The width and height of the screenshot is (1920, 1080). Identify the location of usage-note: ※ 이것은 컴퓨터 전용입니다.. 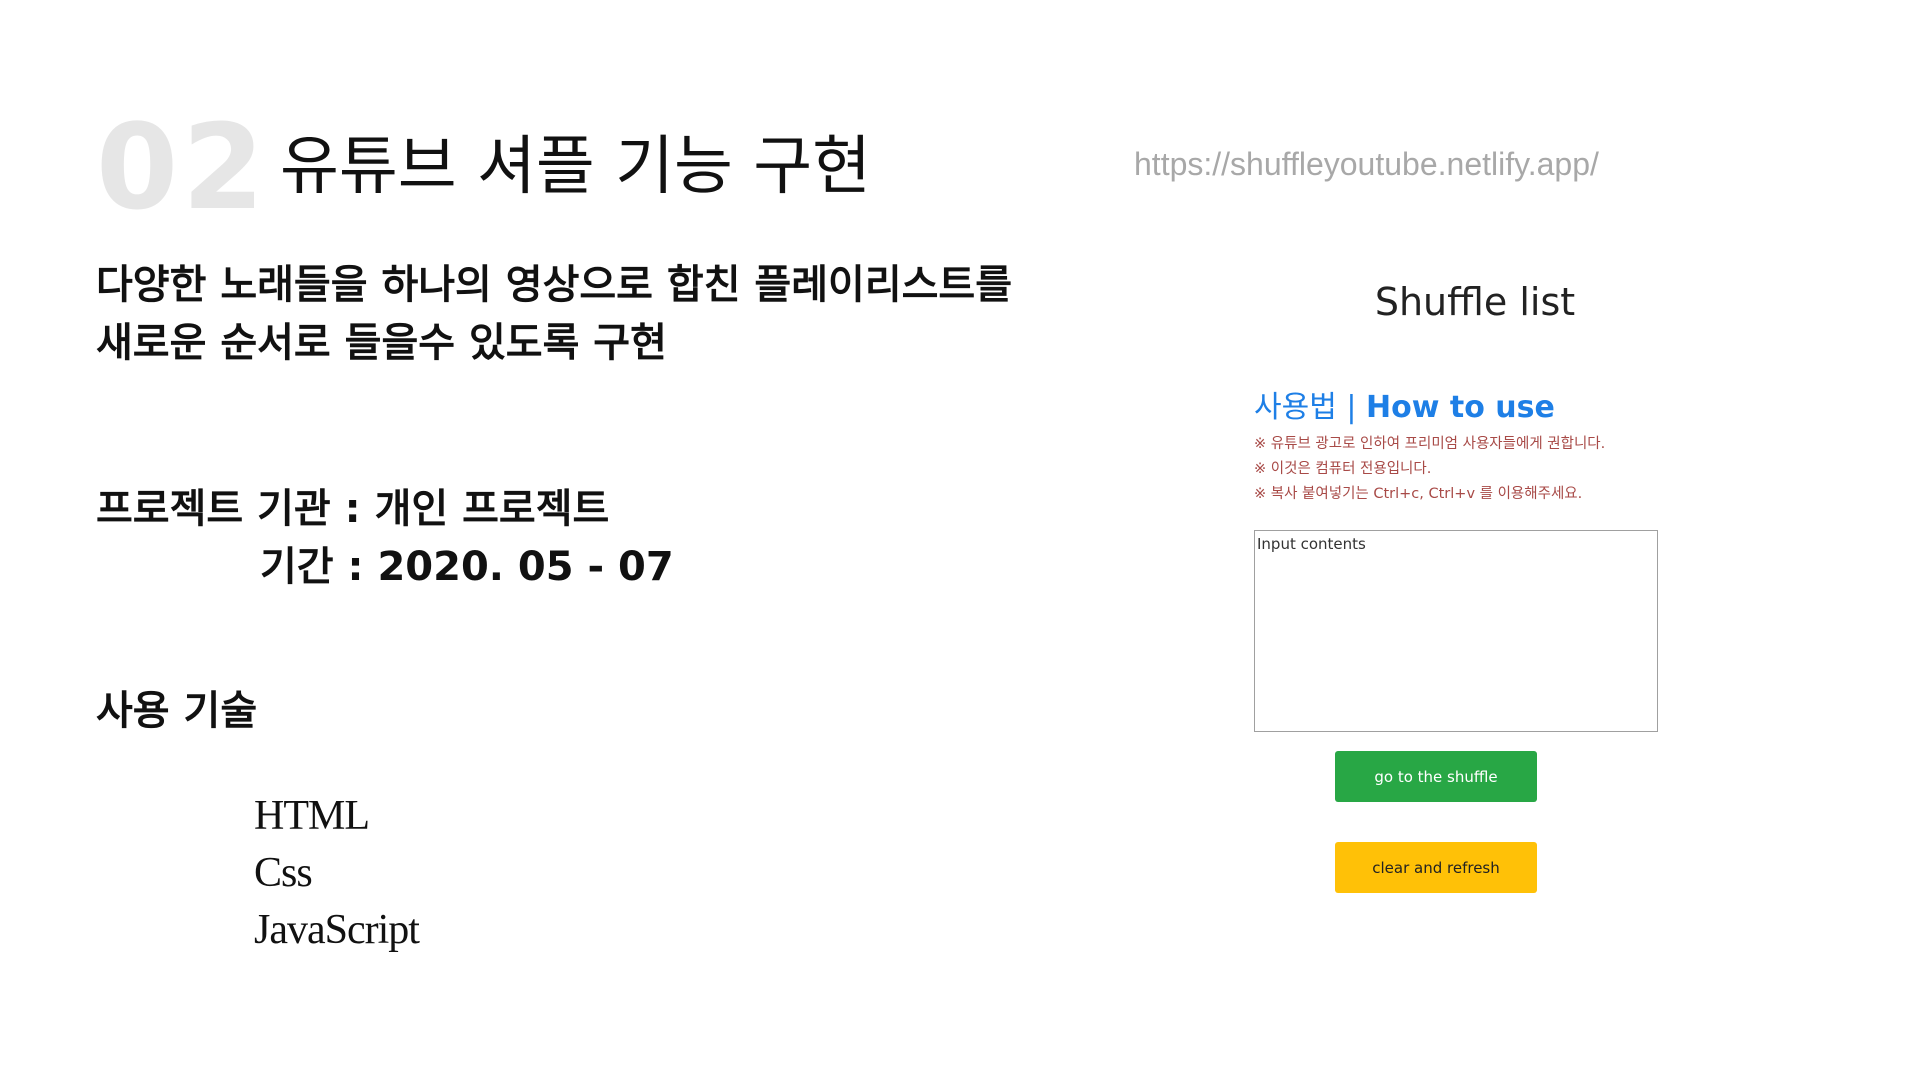
(1343, 469).